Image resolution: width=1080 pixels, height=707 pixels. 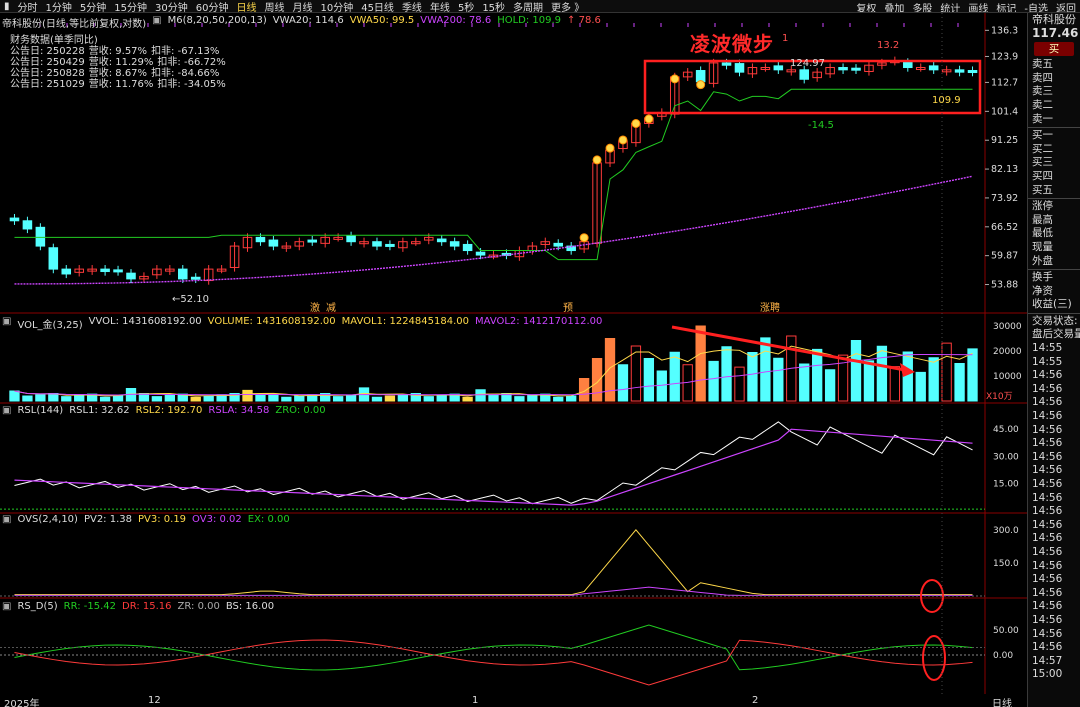 I want to click on vwa50-label: VWA50: 99.5, so click(x=382, y=20).